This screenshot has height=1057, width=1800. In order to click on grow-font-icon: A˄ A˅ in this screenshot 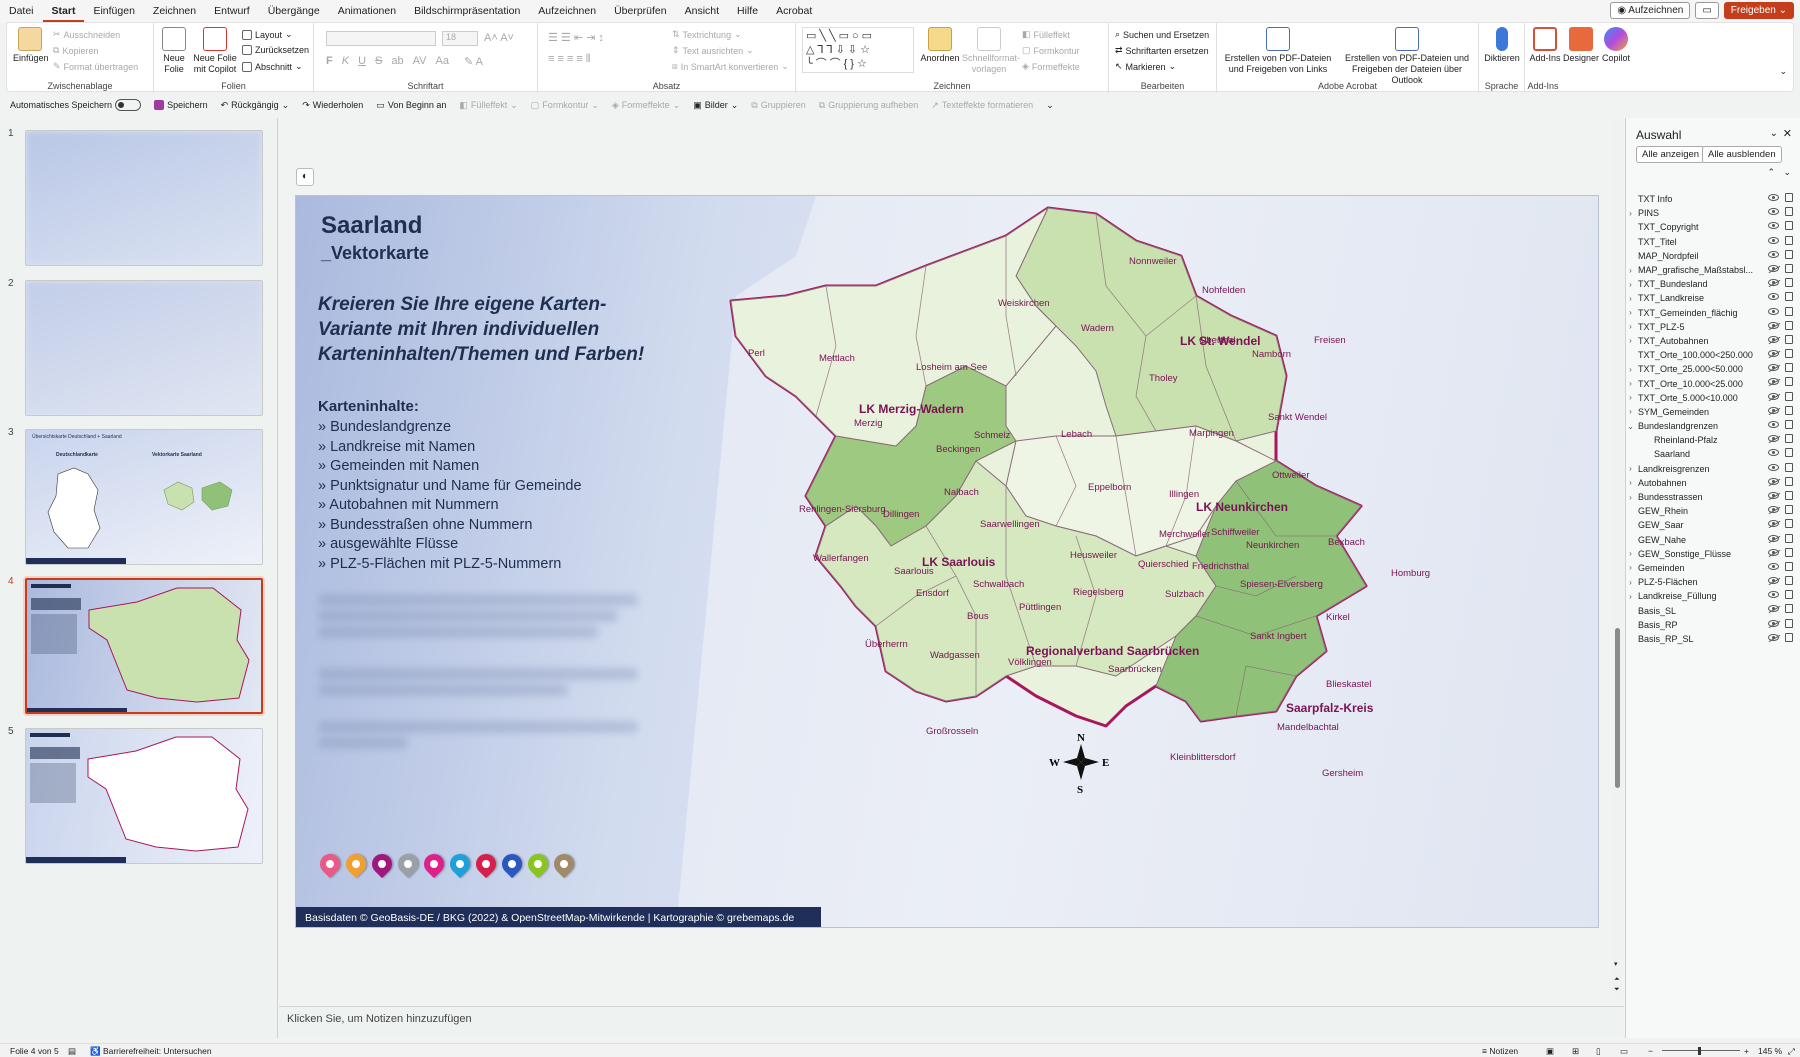, I will do `click(499, 38)`.